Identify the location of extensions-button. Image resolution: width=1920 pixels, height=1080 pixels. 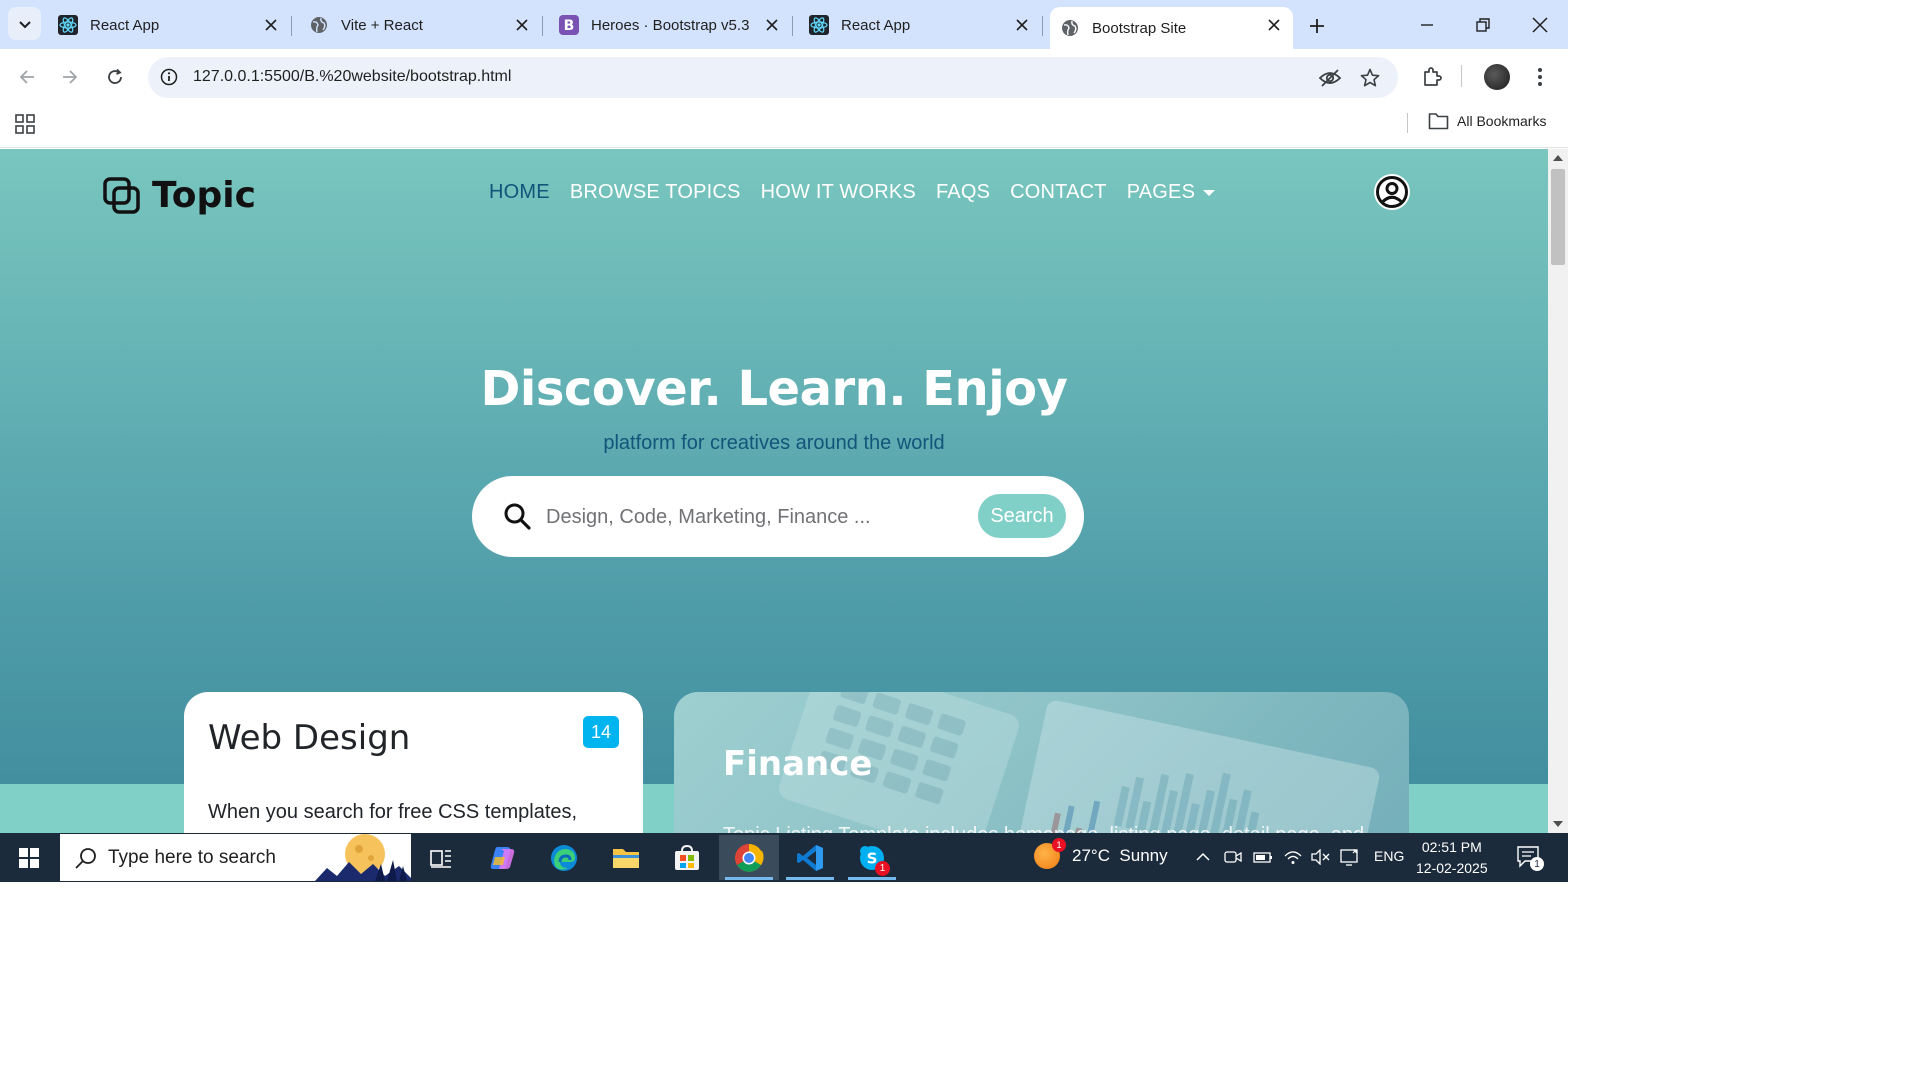
(1432, 77).